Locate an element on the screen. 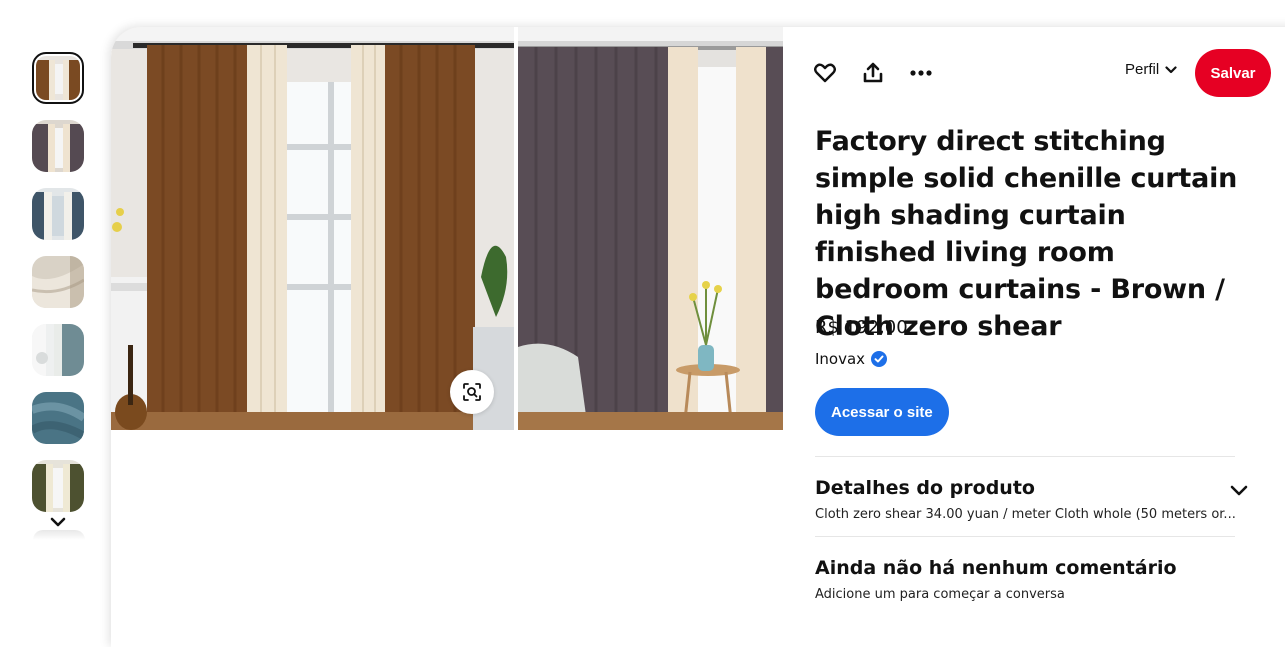 Image resolution: width=1285 pixels, height=647 pixels. thumbnail-6-image is located at coordinates (58, 418).